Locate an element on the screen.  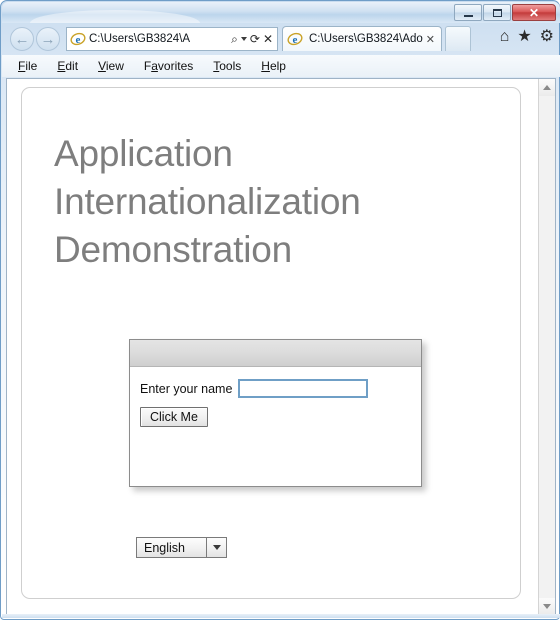
menu-item-view: View is located at coordinates (111, 66).